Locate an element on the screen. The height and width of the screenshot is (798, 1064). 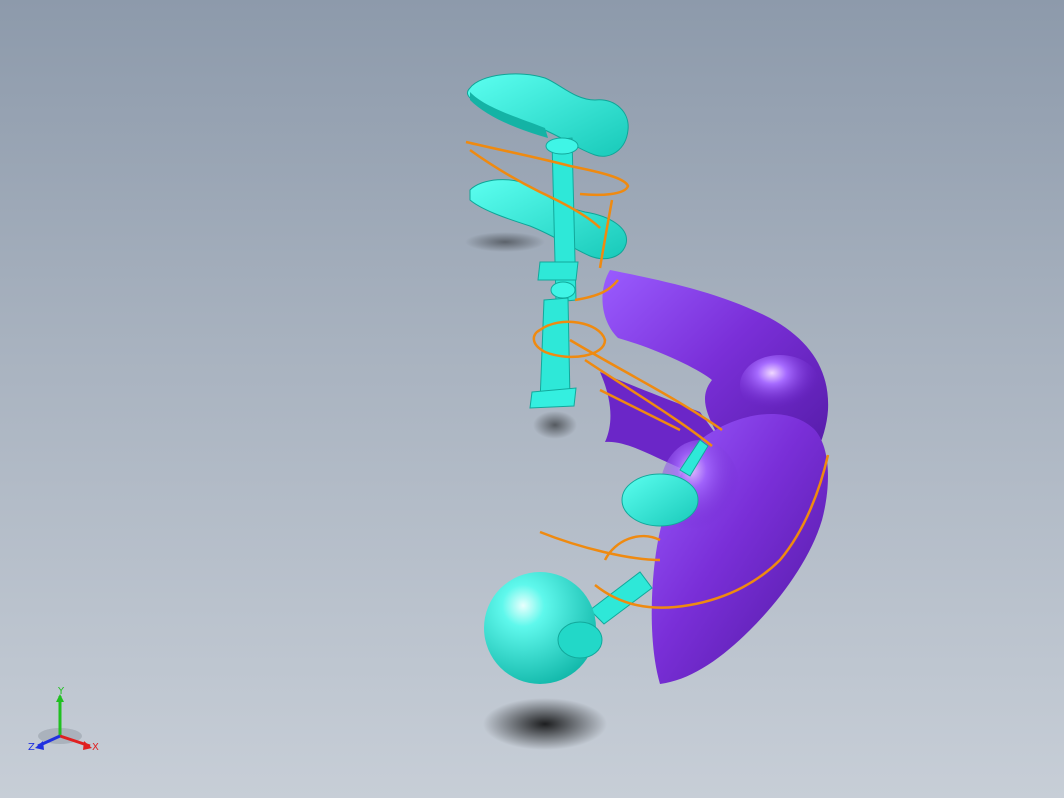
plate-shadow is located at coordinates (505, 242).